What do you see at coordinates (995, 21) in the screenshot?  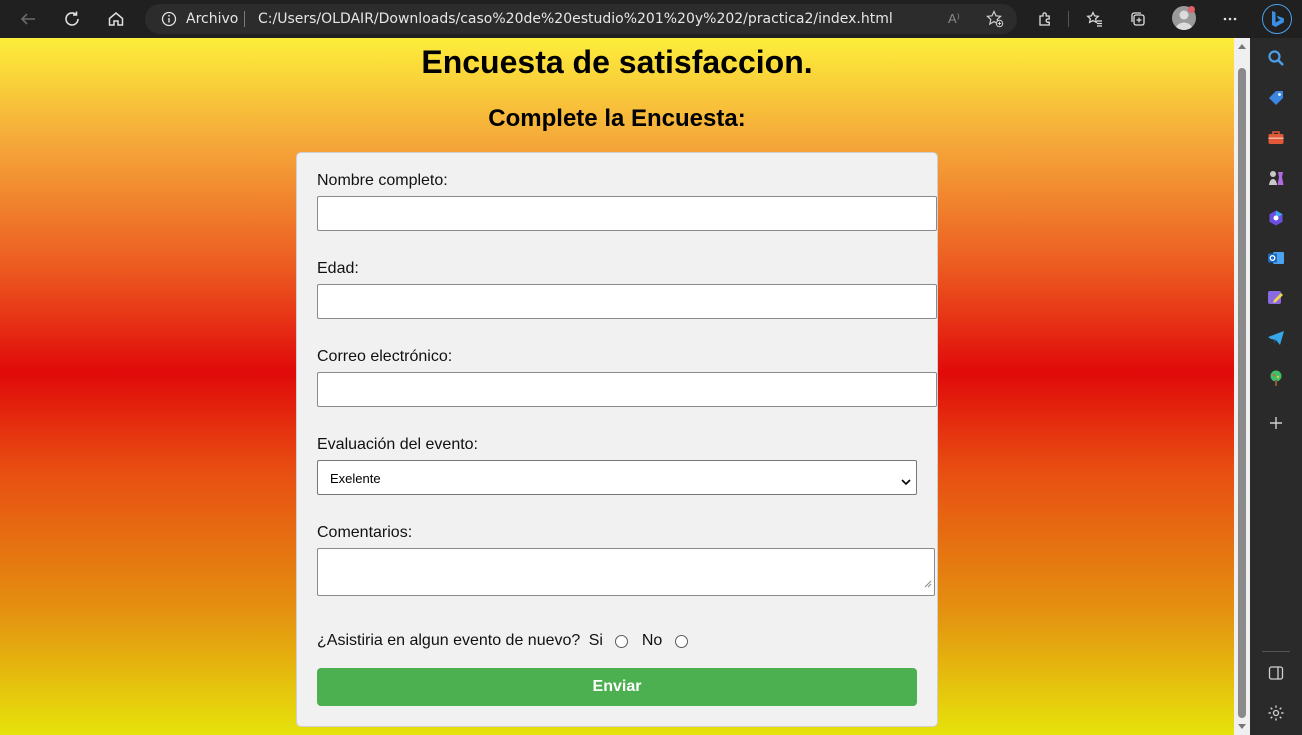 I see `add-favorite-icon` at bounding box center [995, 21].